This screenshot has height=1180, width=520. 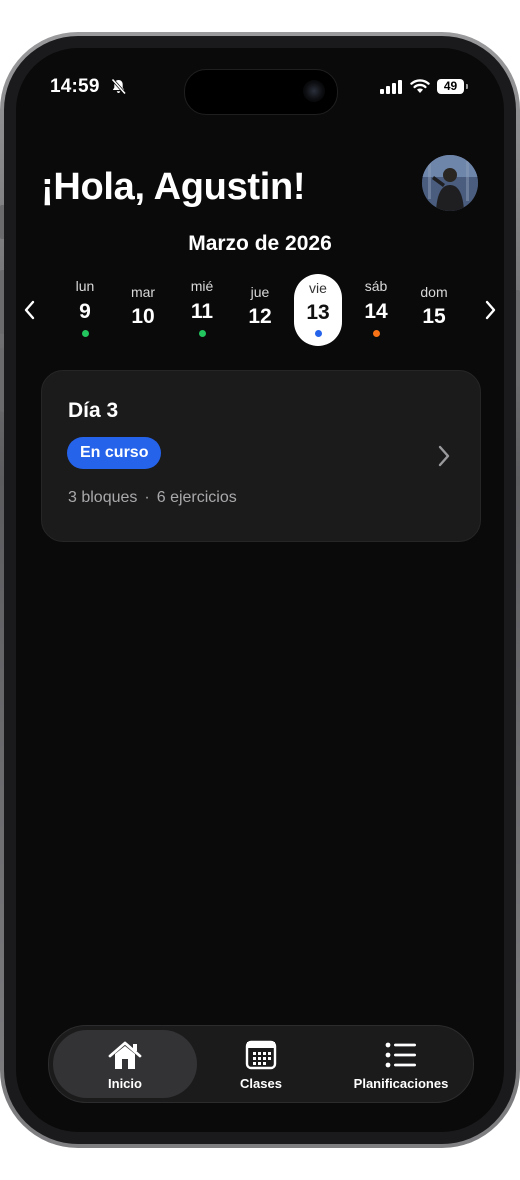 I want to click on tab-planificaciones: Planificaciones, so click(x=401, y=1064).